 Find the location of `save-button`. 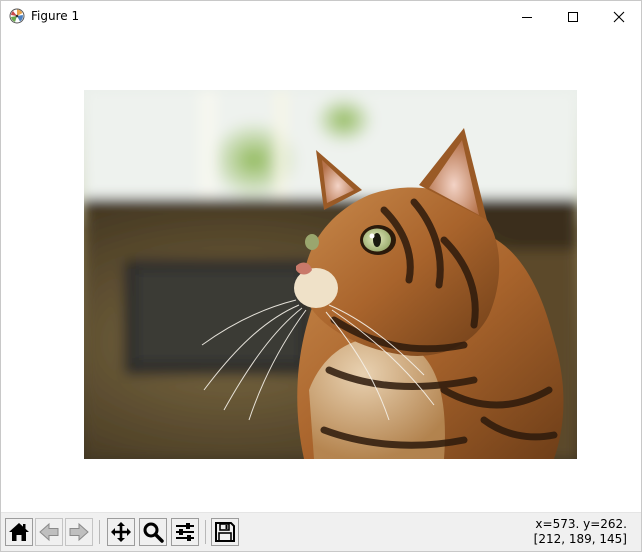

save-button is located at coordinates (225, 532).